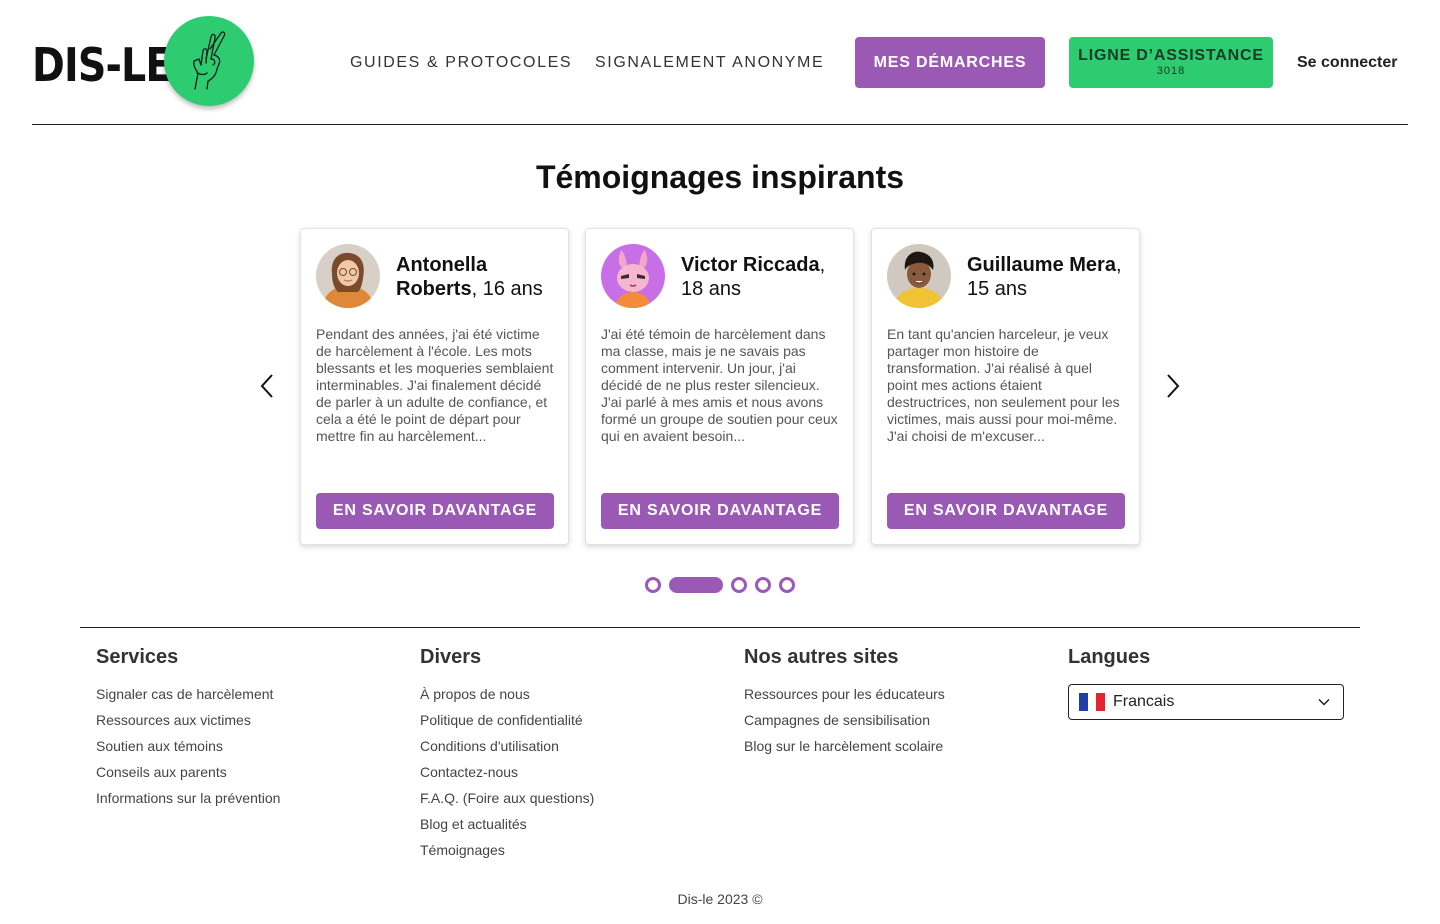 The height and width of the screenshot is (924, 1440). I want to click on assistance-label: LIGNE D’ASSISTANCE, so click(1171, 55).